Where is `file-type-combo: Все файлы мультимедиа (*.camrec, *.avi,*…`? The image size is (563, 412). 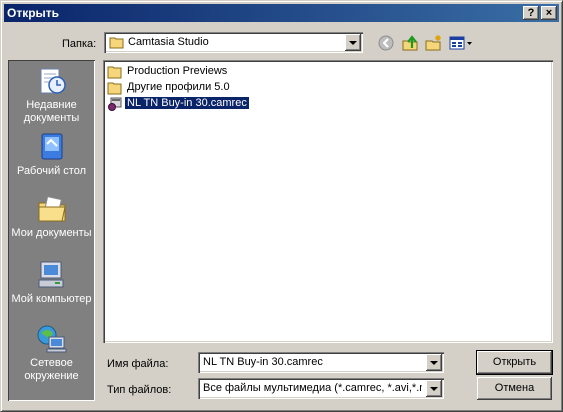 file-type-combo: Все файлы мультимедиа (*.camrec, *.avi,*… is located at coordinates (321, 388).